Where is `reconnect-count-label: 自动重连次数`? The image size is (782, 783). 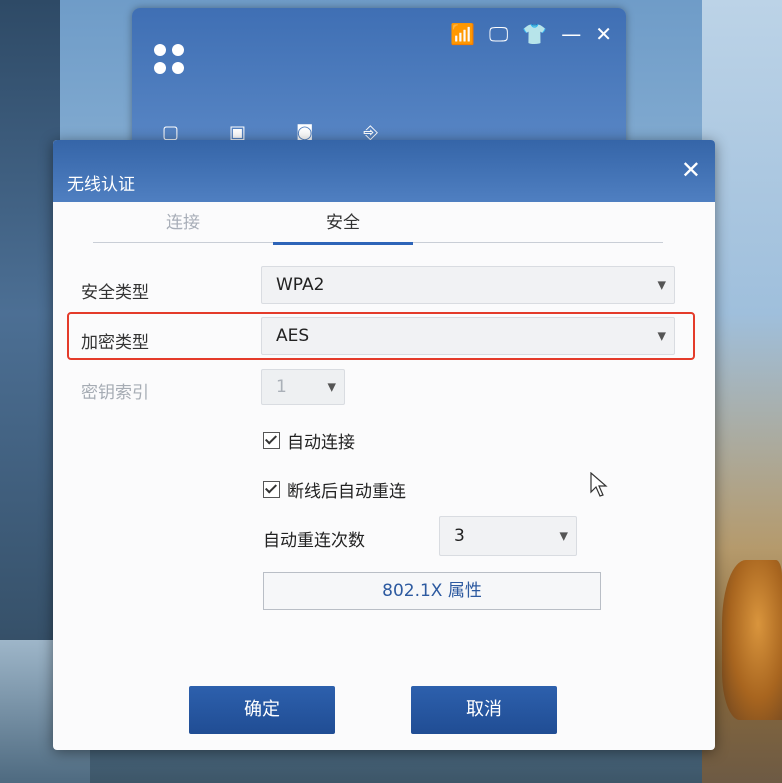 reconnect-count-label: 自动重连次数 is located at coordinates (314, 541).